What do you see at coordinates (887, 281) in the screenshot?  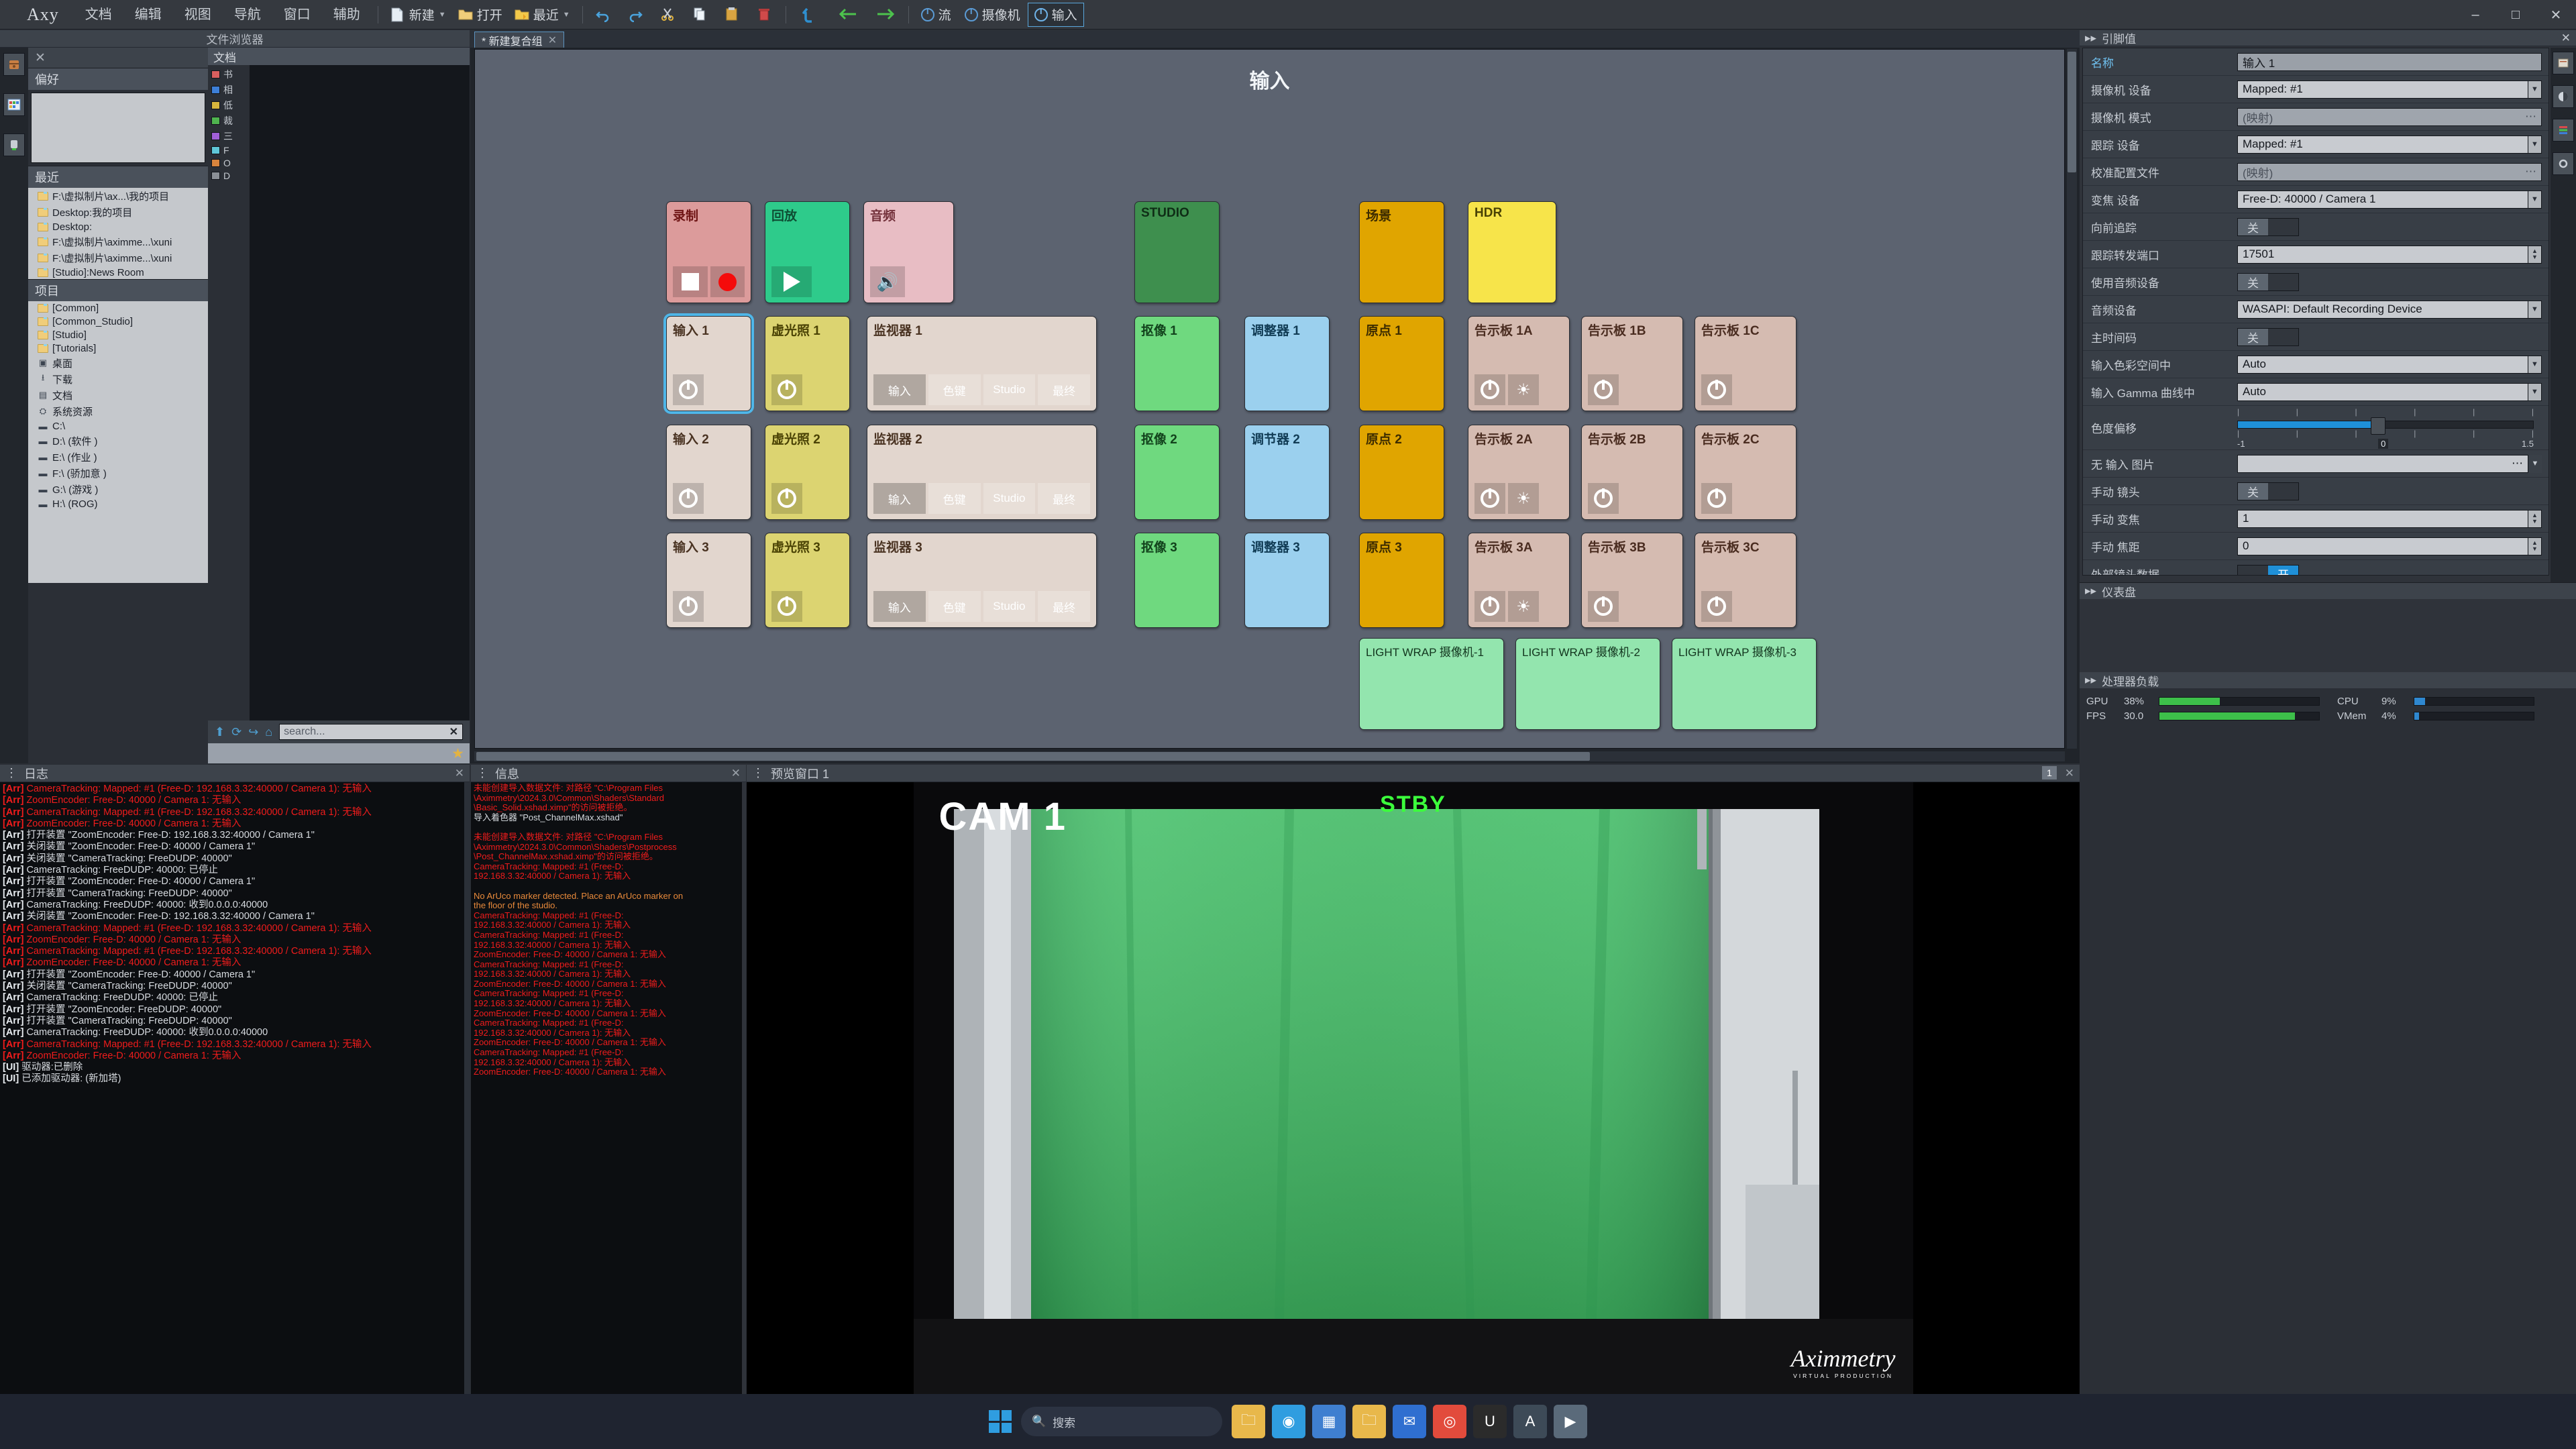 I see `audio-button: 🔊` at bounding box center [887, 281].